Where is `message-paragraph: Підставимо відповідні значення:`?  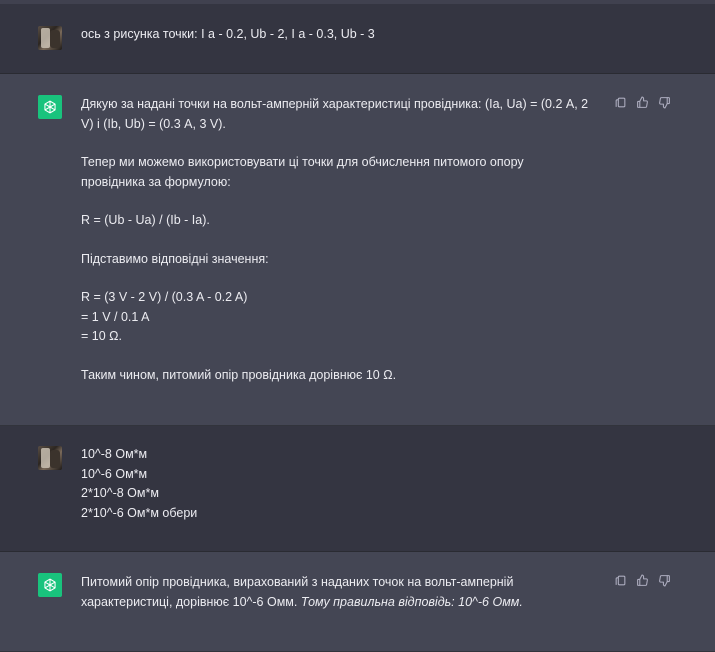 message-paragraph: Підставимо відповідні значення: is located at coordinates (175, 258).